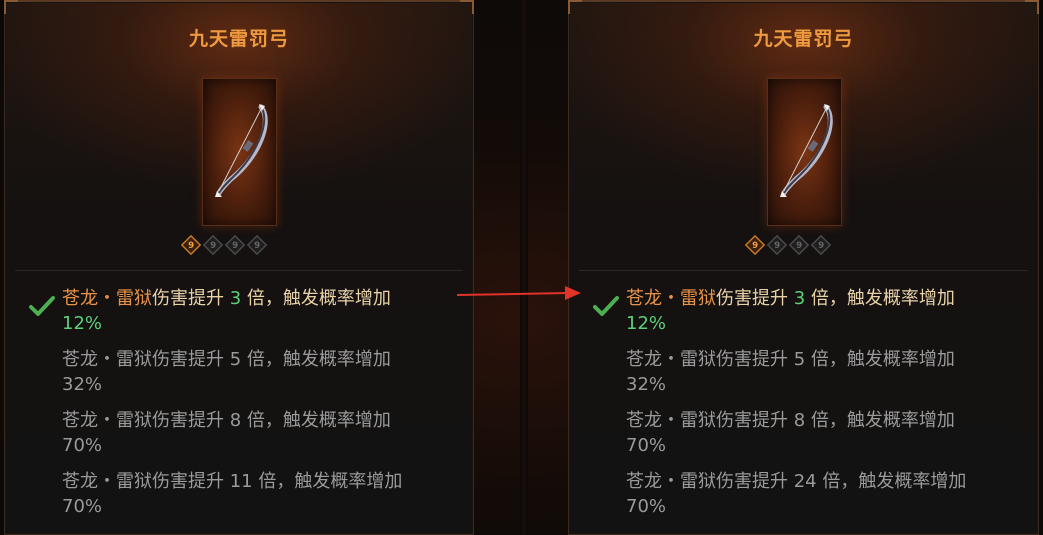 Image resolution: width=1043 pixels, height=535 pixels. Describe the element at coordinates (262, 494) in the screenshot. I see `affix-option: 苍龙・雷狱伤害提升 11 倍，触发概率增加 70%` at that location.